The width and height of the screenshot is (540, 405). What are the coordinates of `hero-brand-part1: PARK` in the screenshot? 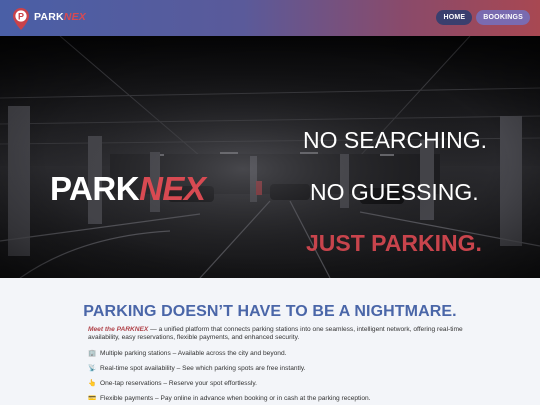 It's located at (95, 188).